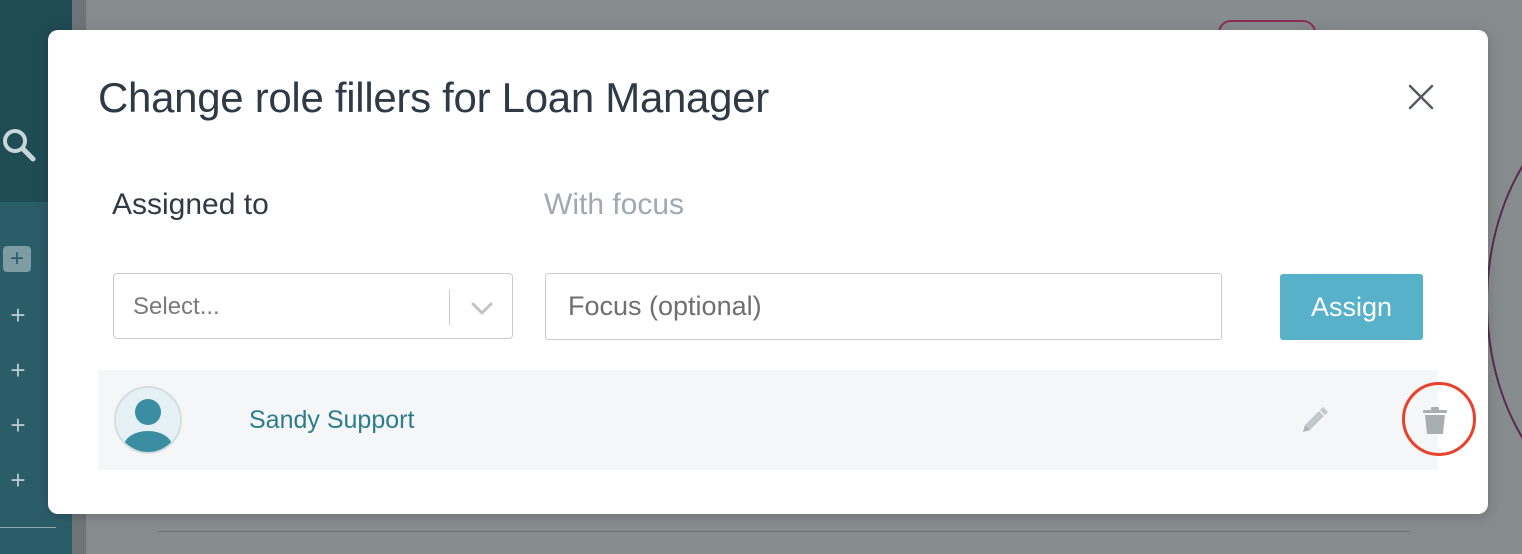  What do you see at coordinates (19, 145) in the screenshot?
I see `search-icon` at bounding box center [19, 145].